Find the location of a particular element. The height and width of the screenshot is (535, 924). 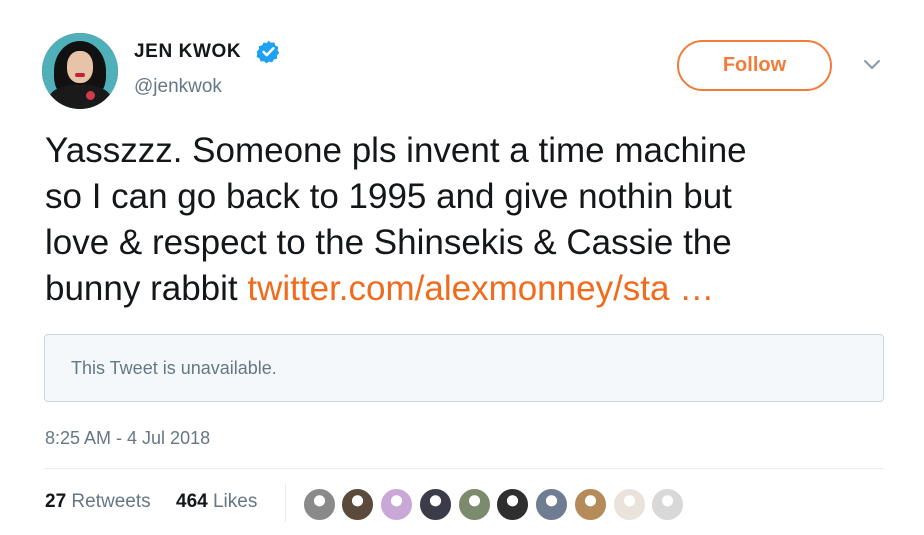

likes-stat: 464 Likes is located at coordinates (216, 502).